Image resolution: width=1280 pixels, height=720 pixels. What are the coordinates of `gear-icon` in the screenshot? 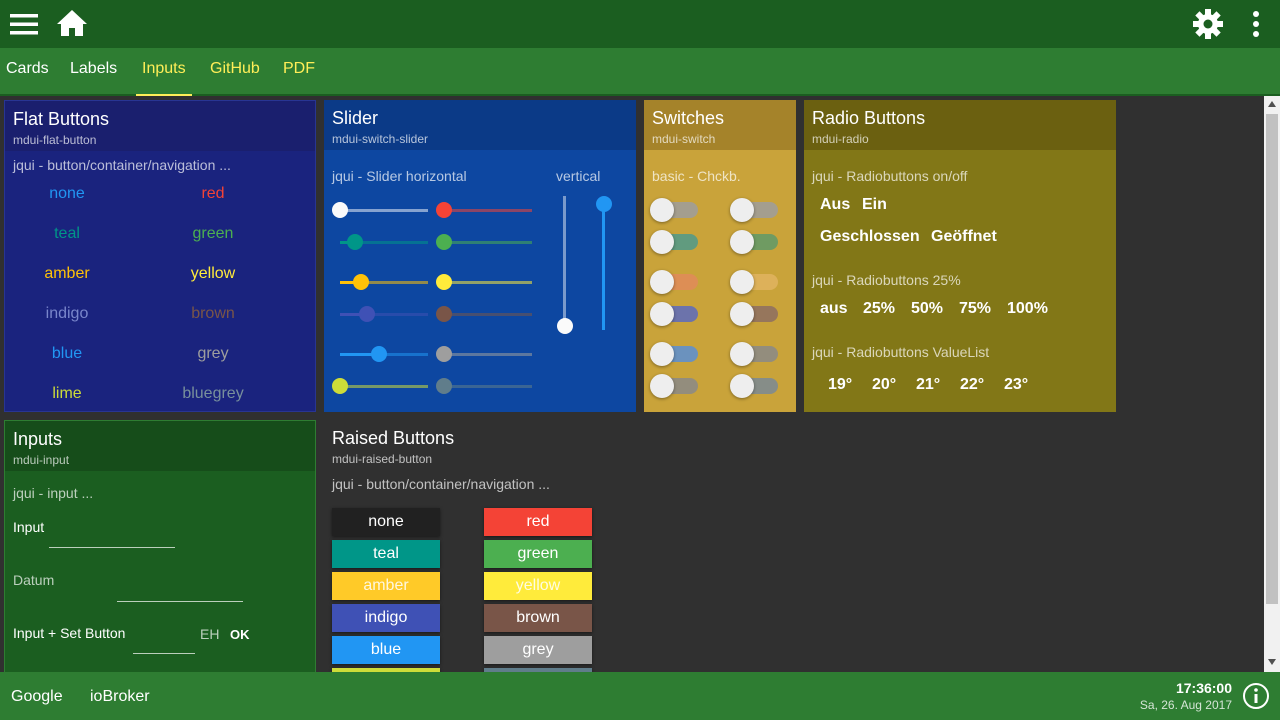 It's located at (1208, 24).